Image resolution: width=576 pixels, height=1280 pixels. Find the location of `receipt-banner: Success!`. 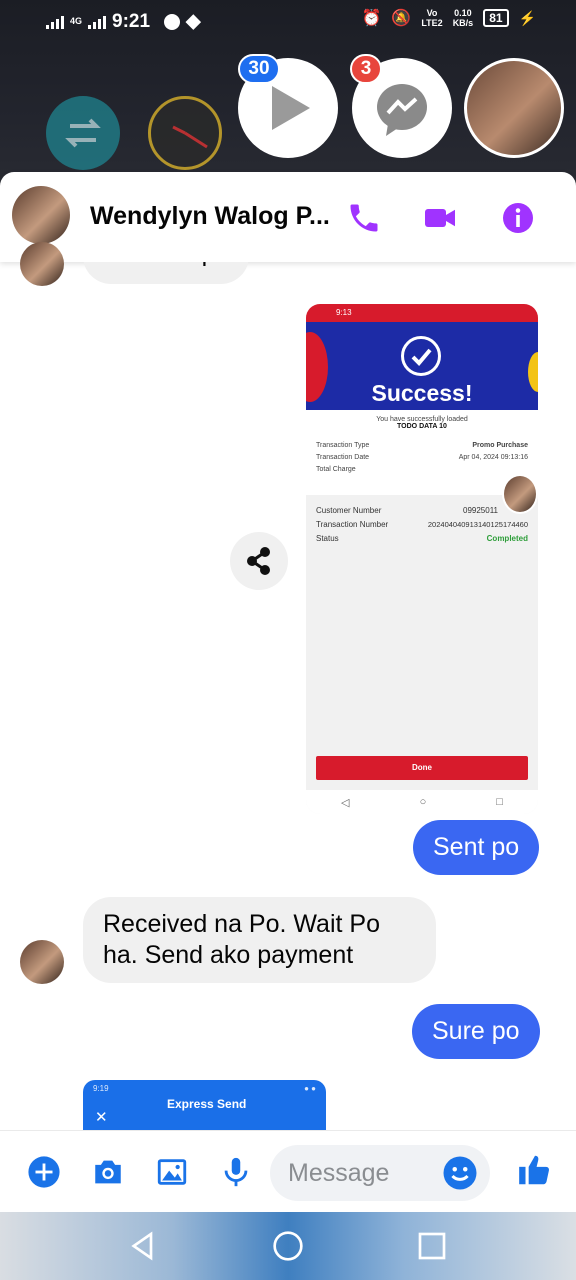

receipt-banner: Success! is located at coordinates (422, 366).